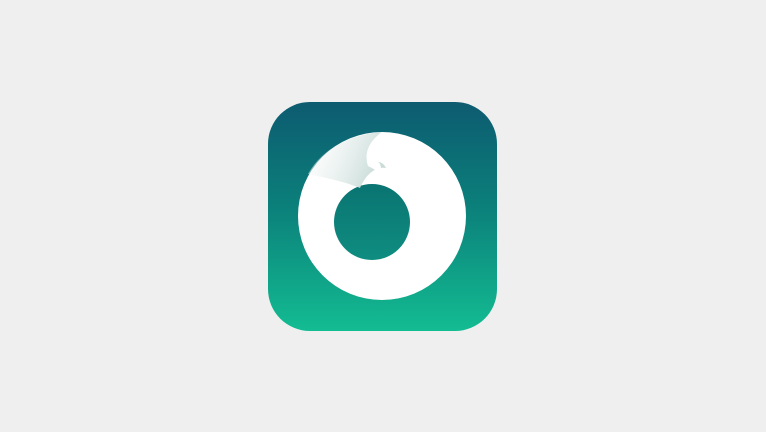 The image size is (766, 432). I want to click on ring-hole, so click(372, 222).